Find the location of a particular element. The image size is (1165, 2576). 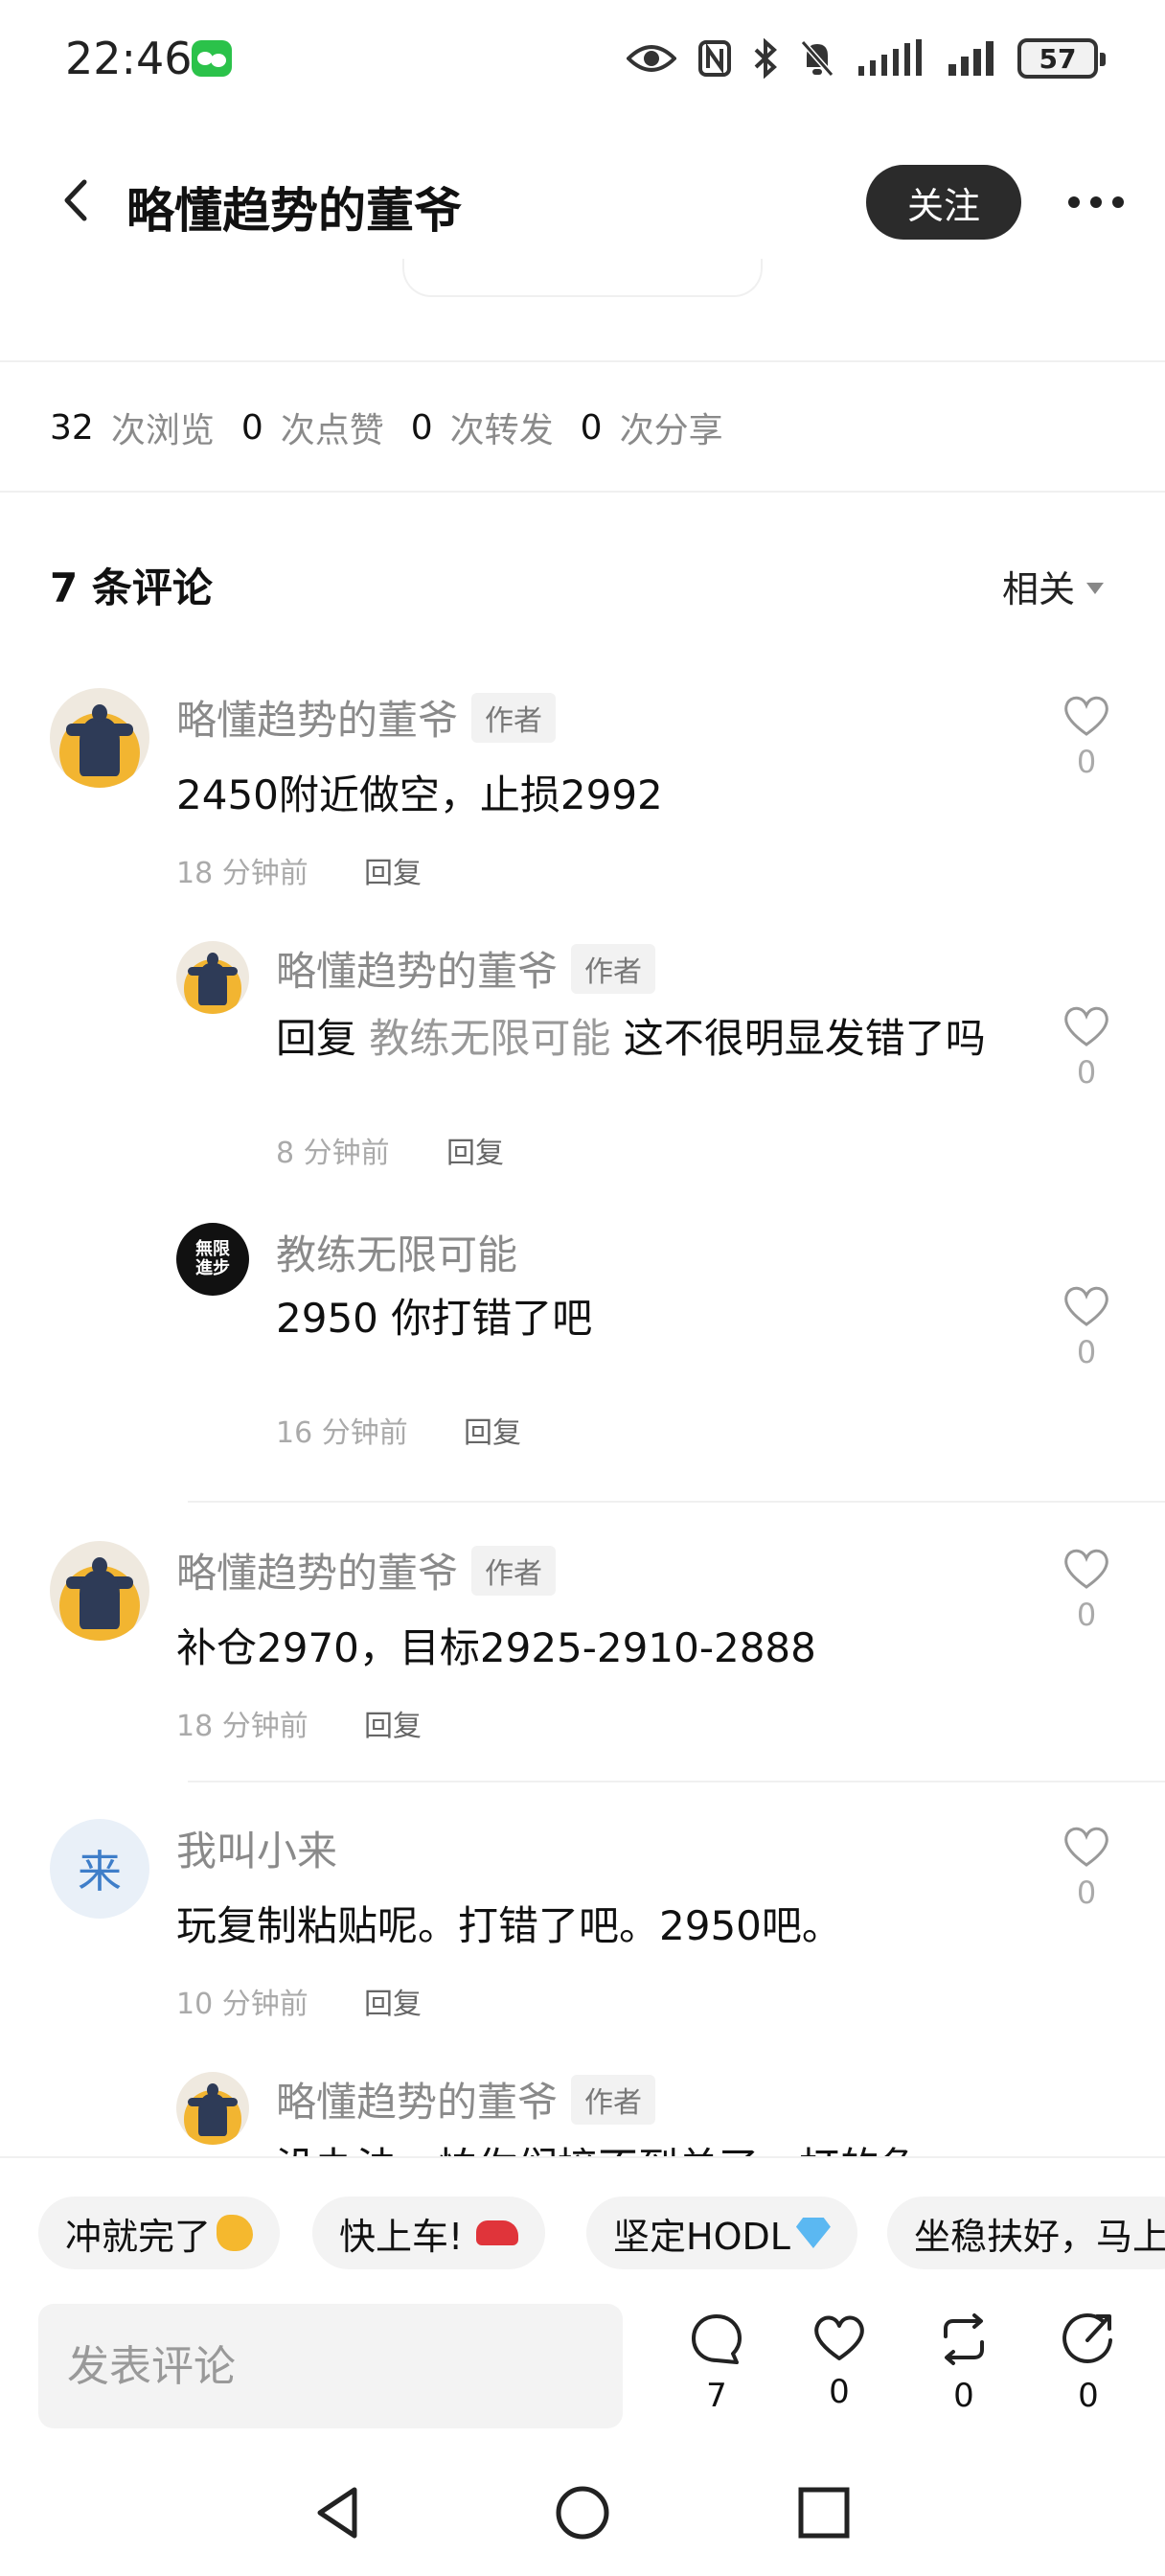

like-action-button: 0 is located at coordinates (839, 2361).